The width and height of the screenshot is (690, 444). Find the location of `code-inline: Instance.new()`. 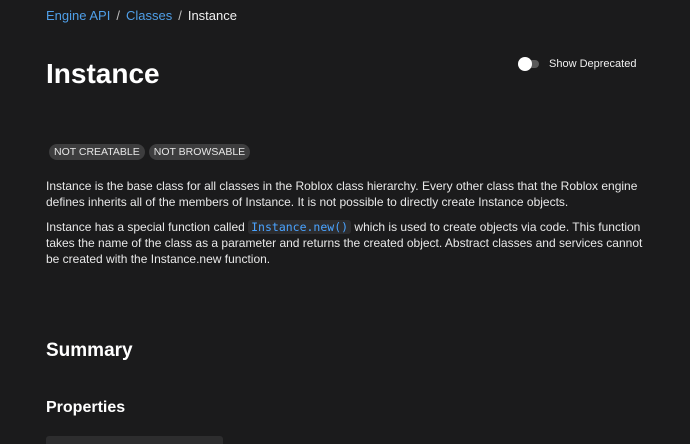

code-inline: Instance.new() is located at coordinates (300, 227).